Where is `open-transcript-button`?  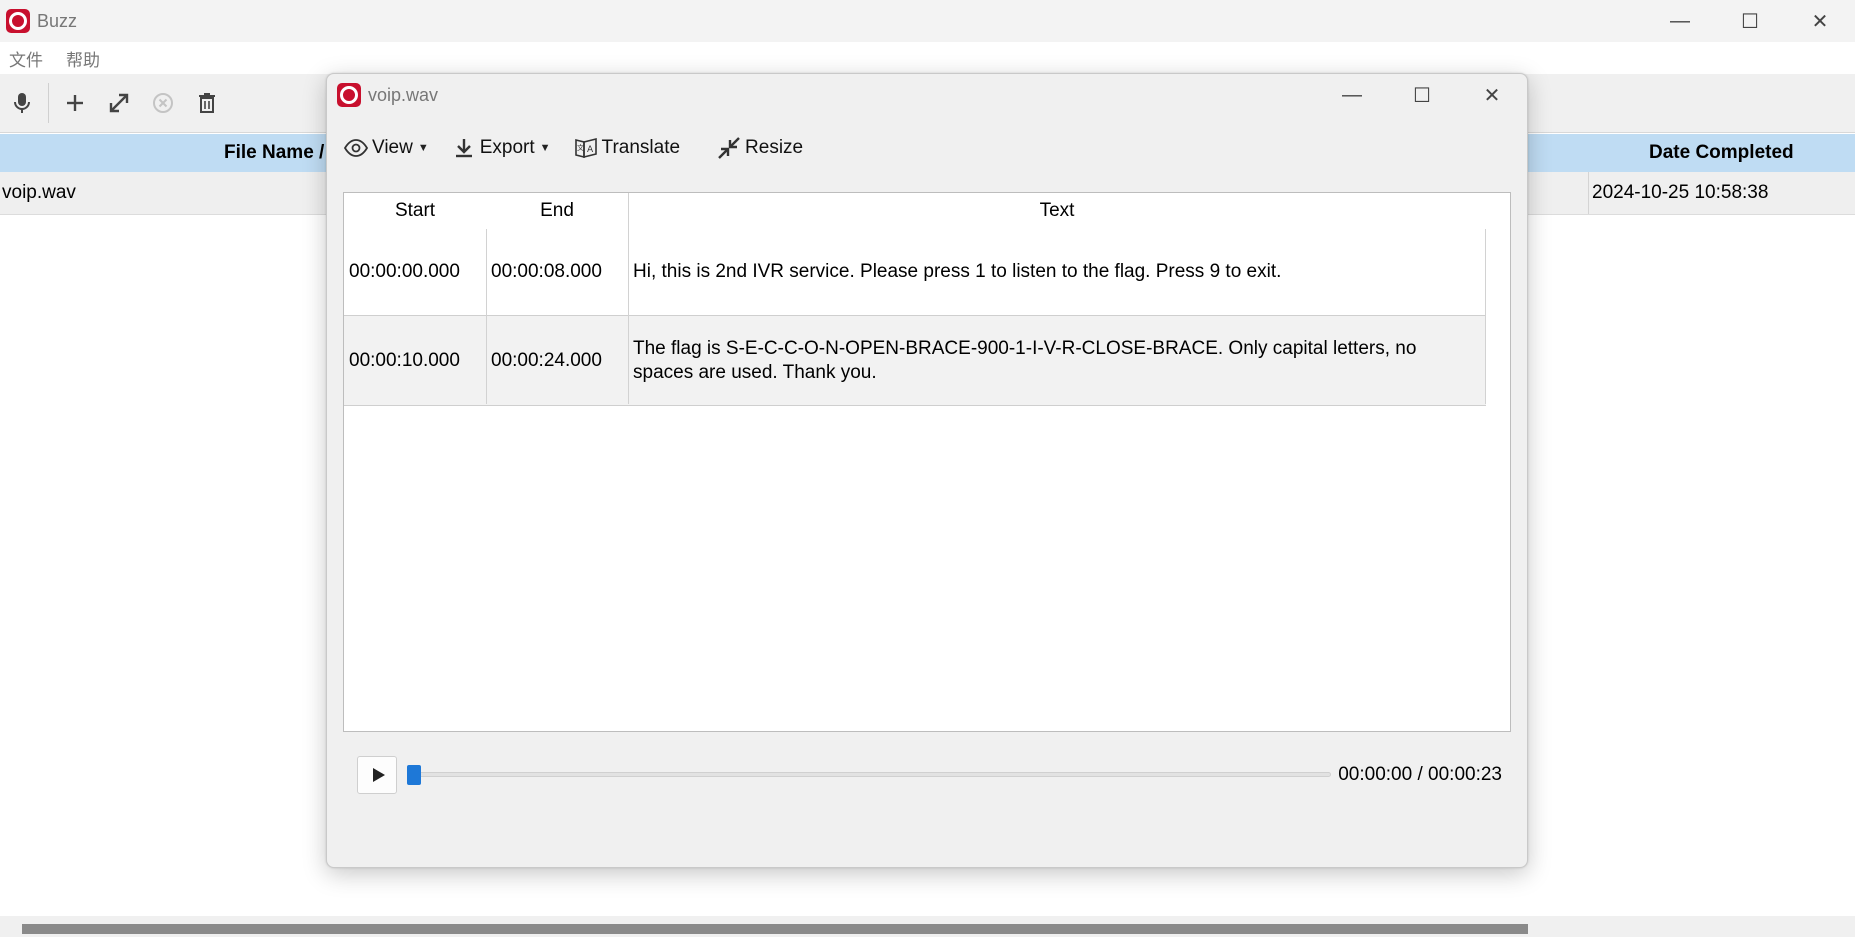
open-transcript-button is located at coordinates (119, 103).